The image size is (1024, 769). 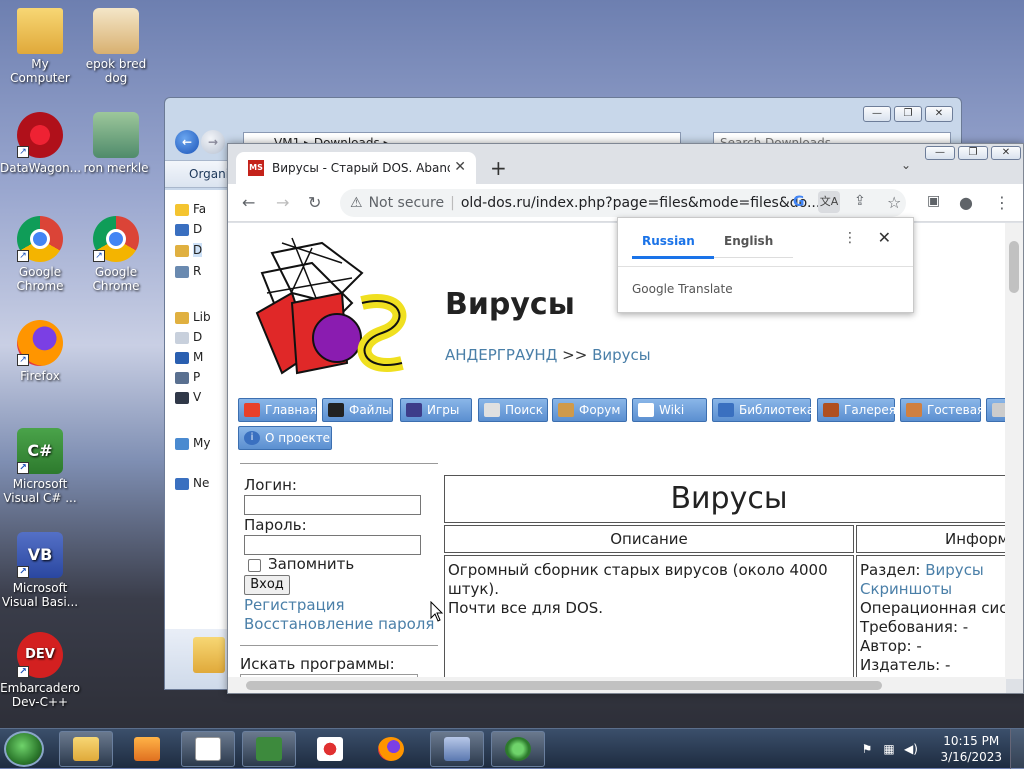 I want to click on menu-search: Поиск, so click(x=513, y=410).